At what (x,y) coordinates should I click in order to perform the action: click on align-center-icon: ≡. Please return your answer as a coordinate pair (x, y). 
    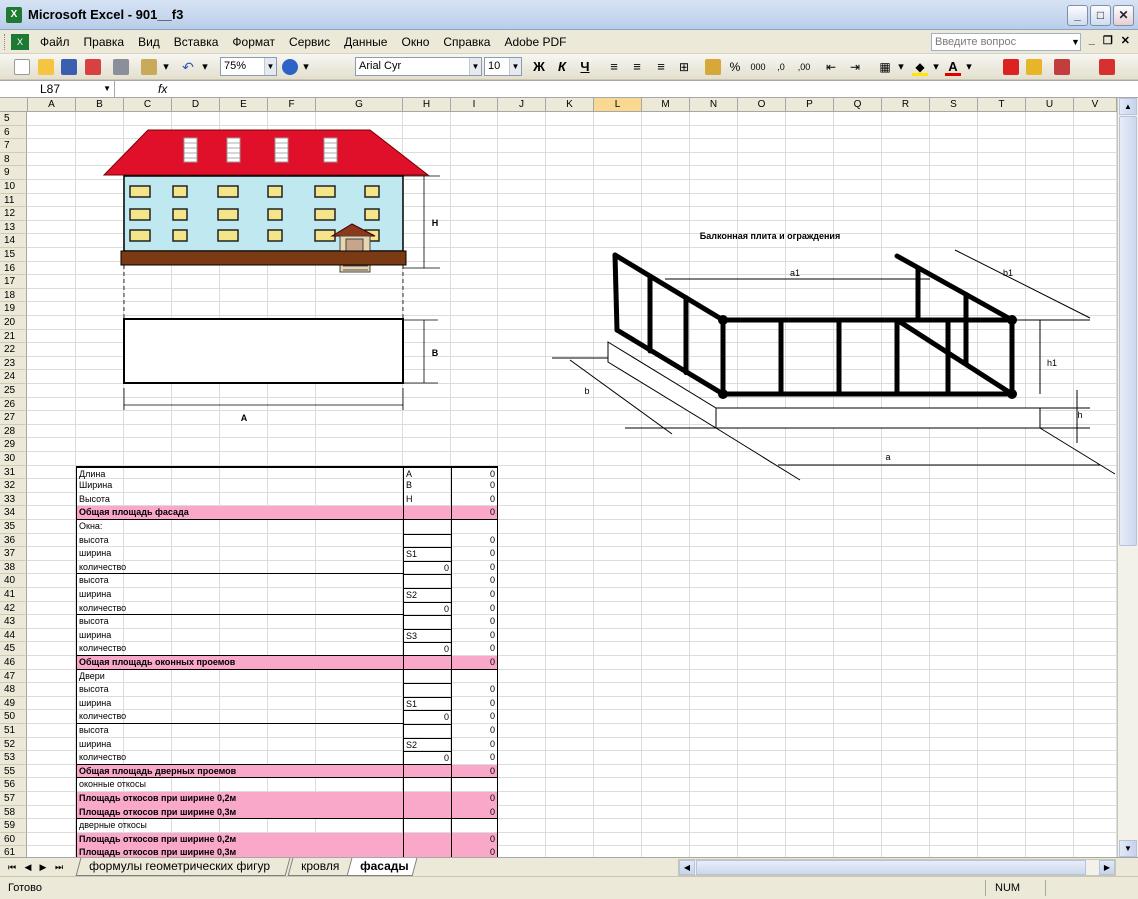
    Looking at the image, I should click on (637, 67).